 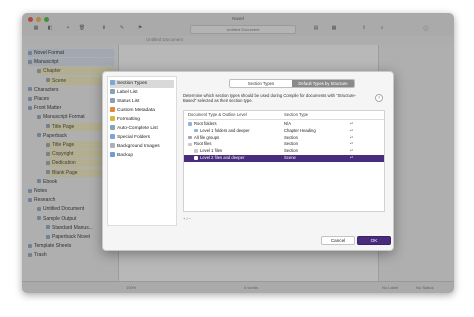 What do you see at coordinates (287, 124) in the screenshot?
I see `section-type-select: N/A` at bounding box center [287, 124].